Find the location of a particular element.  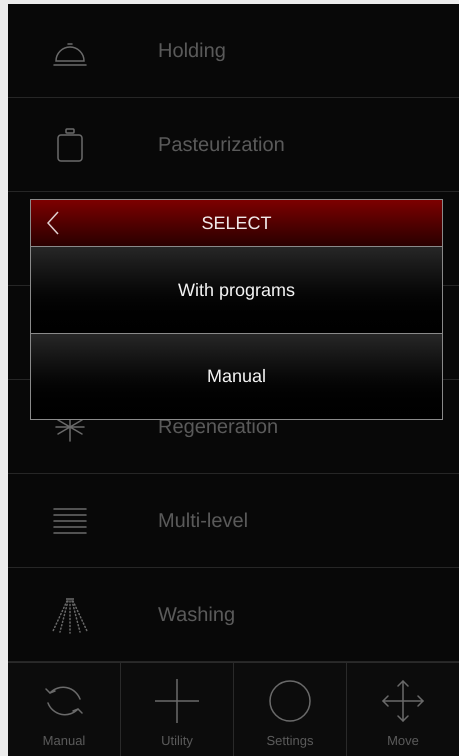

menu-item-label: Pasteurization is located at coordinates (221, 145).